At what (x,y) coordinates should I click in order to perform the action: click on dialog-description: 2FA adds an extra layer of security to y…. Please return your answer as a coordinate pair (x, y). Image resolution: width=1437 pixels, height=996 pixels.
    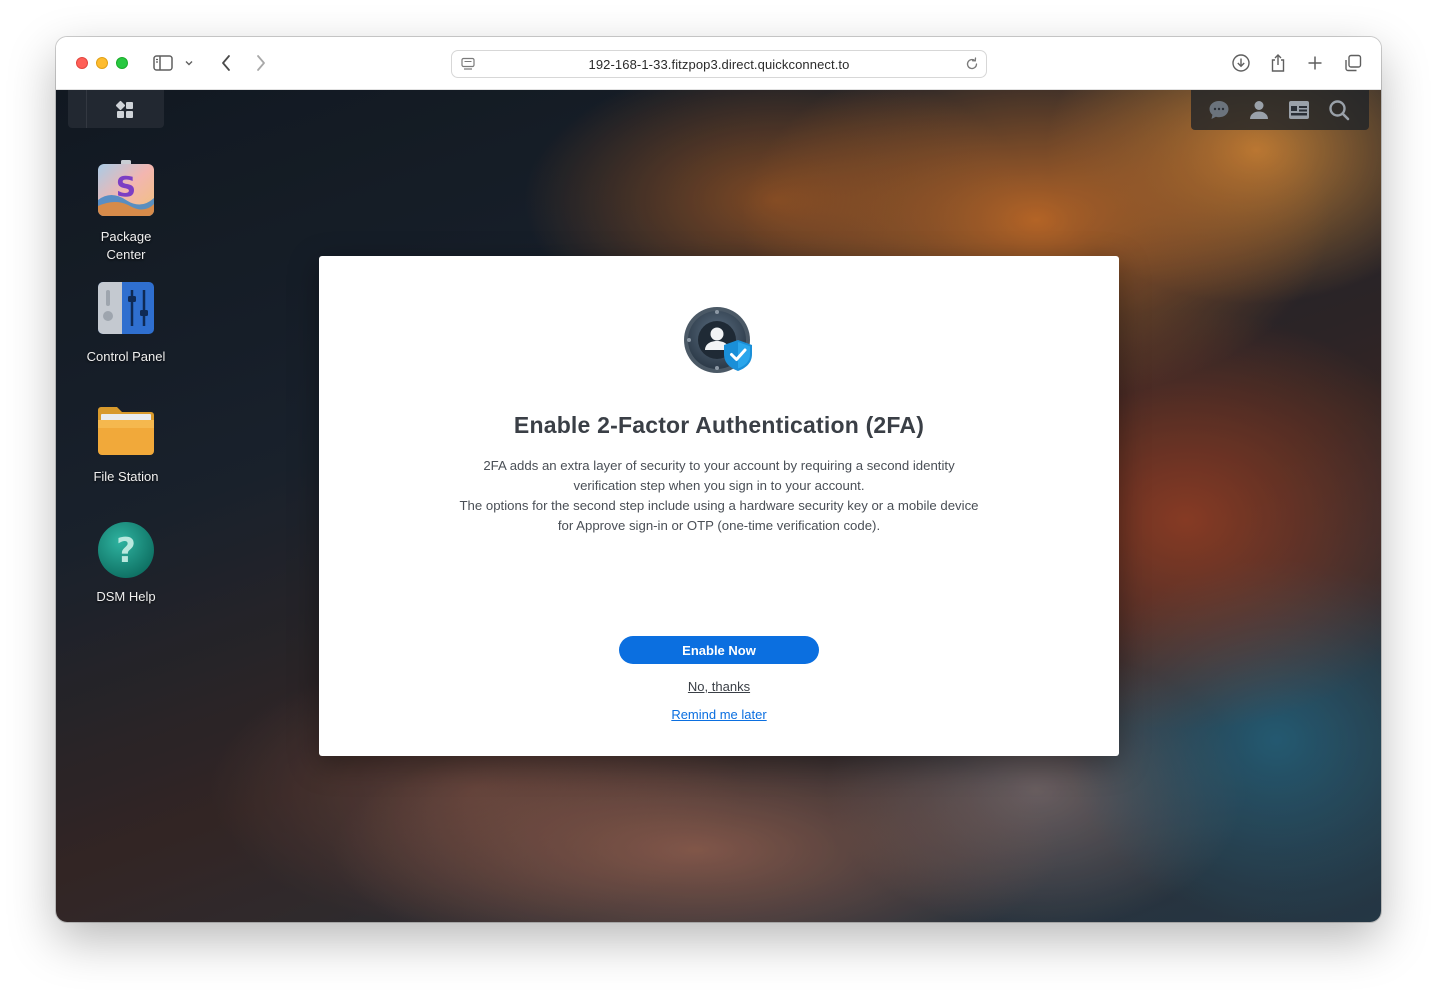
    Looking at the image, I should click on (719, 496).